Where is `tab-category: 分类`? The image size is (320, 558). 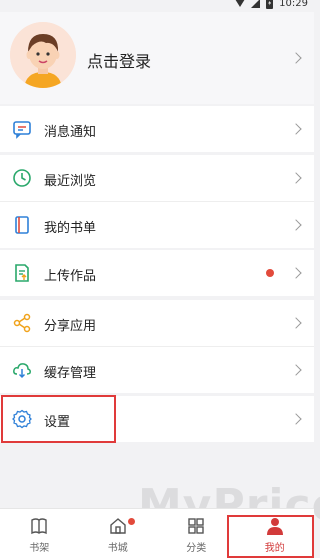
tab-category: 分类 is located at coordinates (196, 533).